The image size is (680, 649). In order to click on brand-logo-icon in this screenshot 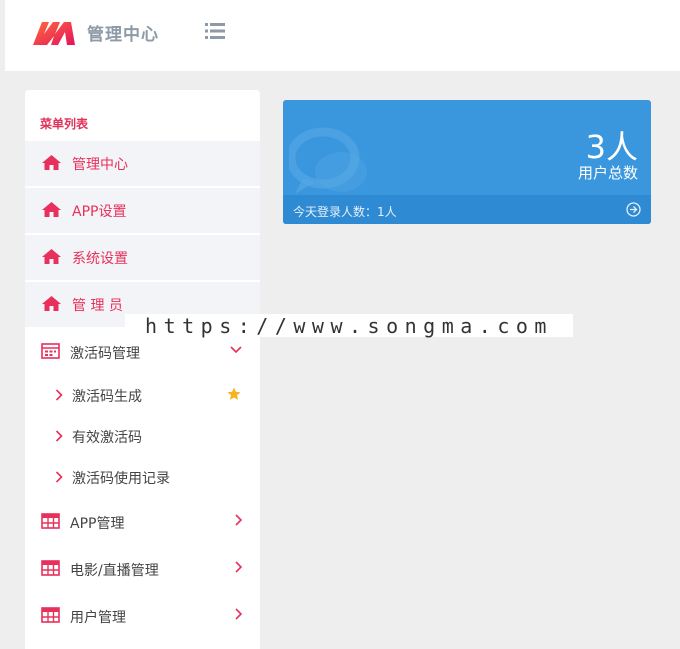, I will do `click(54, 31)`.